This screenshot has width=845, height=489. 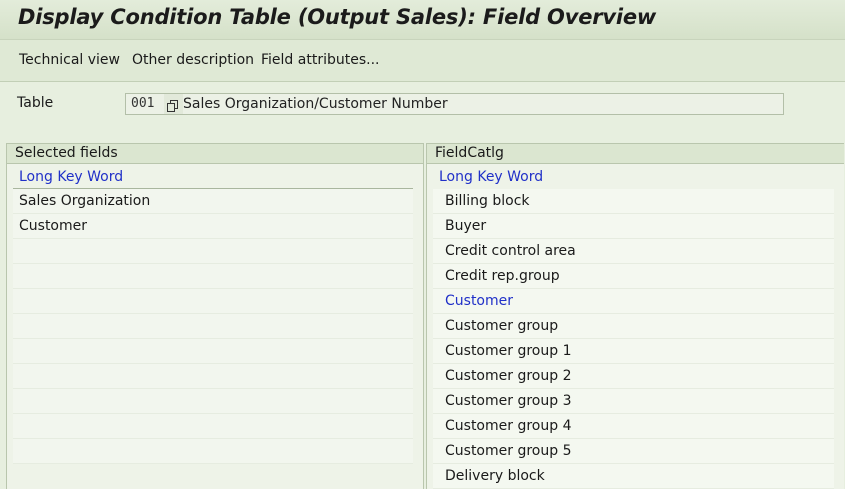 What do you see at coordinates (215, 154) in the screenshot?
I see `selected-fields-title: Selected fields` at bounding box center [215, 154].